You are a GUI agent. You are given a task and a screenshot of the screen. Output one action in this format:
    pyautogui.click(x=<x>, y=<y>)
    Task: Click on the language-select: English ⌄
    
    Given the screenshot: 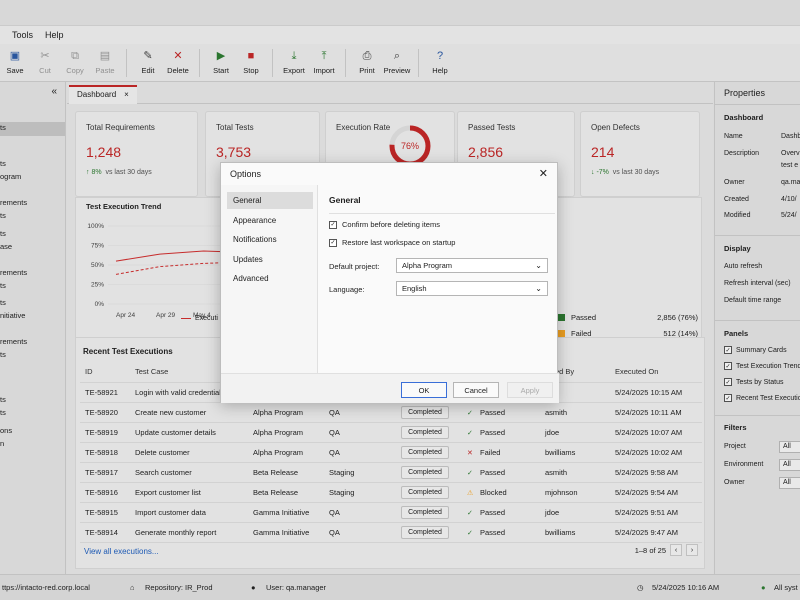 What is the action you would take?
    pyautogui.click(x=472, y=288)
    